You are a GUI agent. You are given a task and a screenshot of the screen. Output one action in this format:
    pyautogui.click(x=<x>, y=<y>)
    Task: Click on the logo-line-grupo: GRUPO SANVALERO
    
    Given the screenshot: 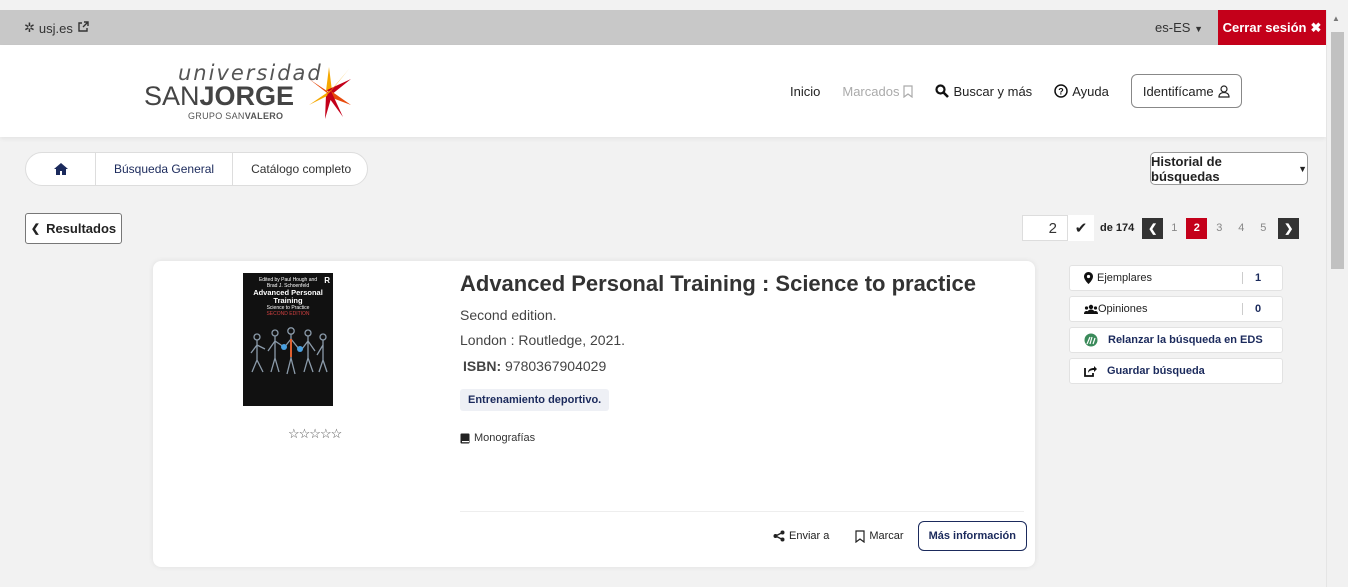 What is the action you would take?
    pyautogui.click(x=235, y=116)
    